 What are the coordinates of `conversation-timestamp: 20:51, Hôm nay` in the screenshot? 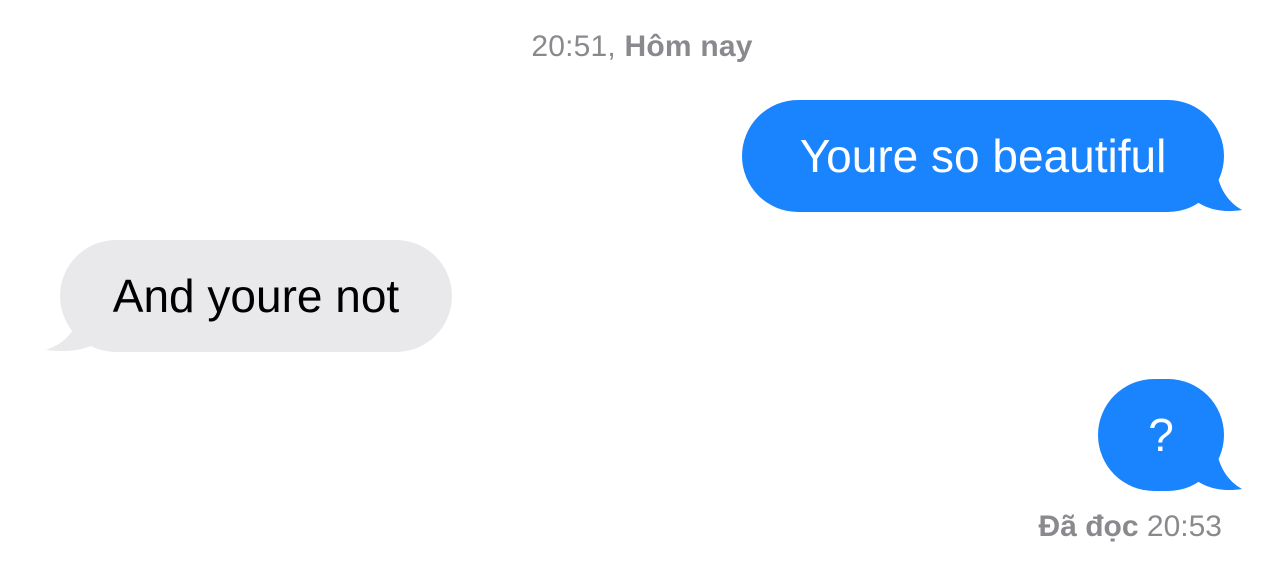 It's located at (642, 47).